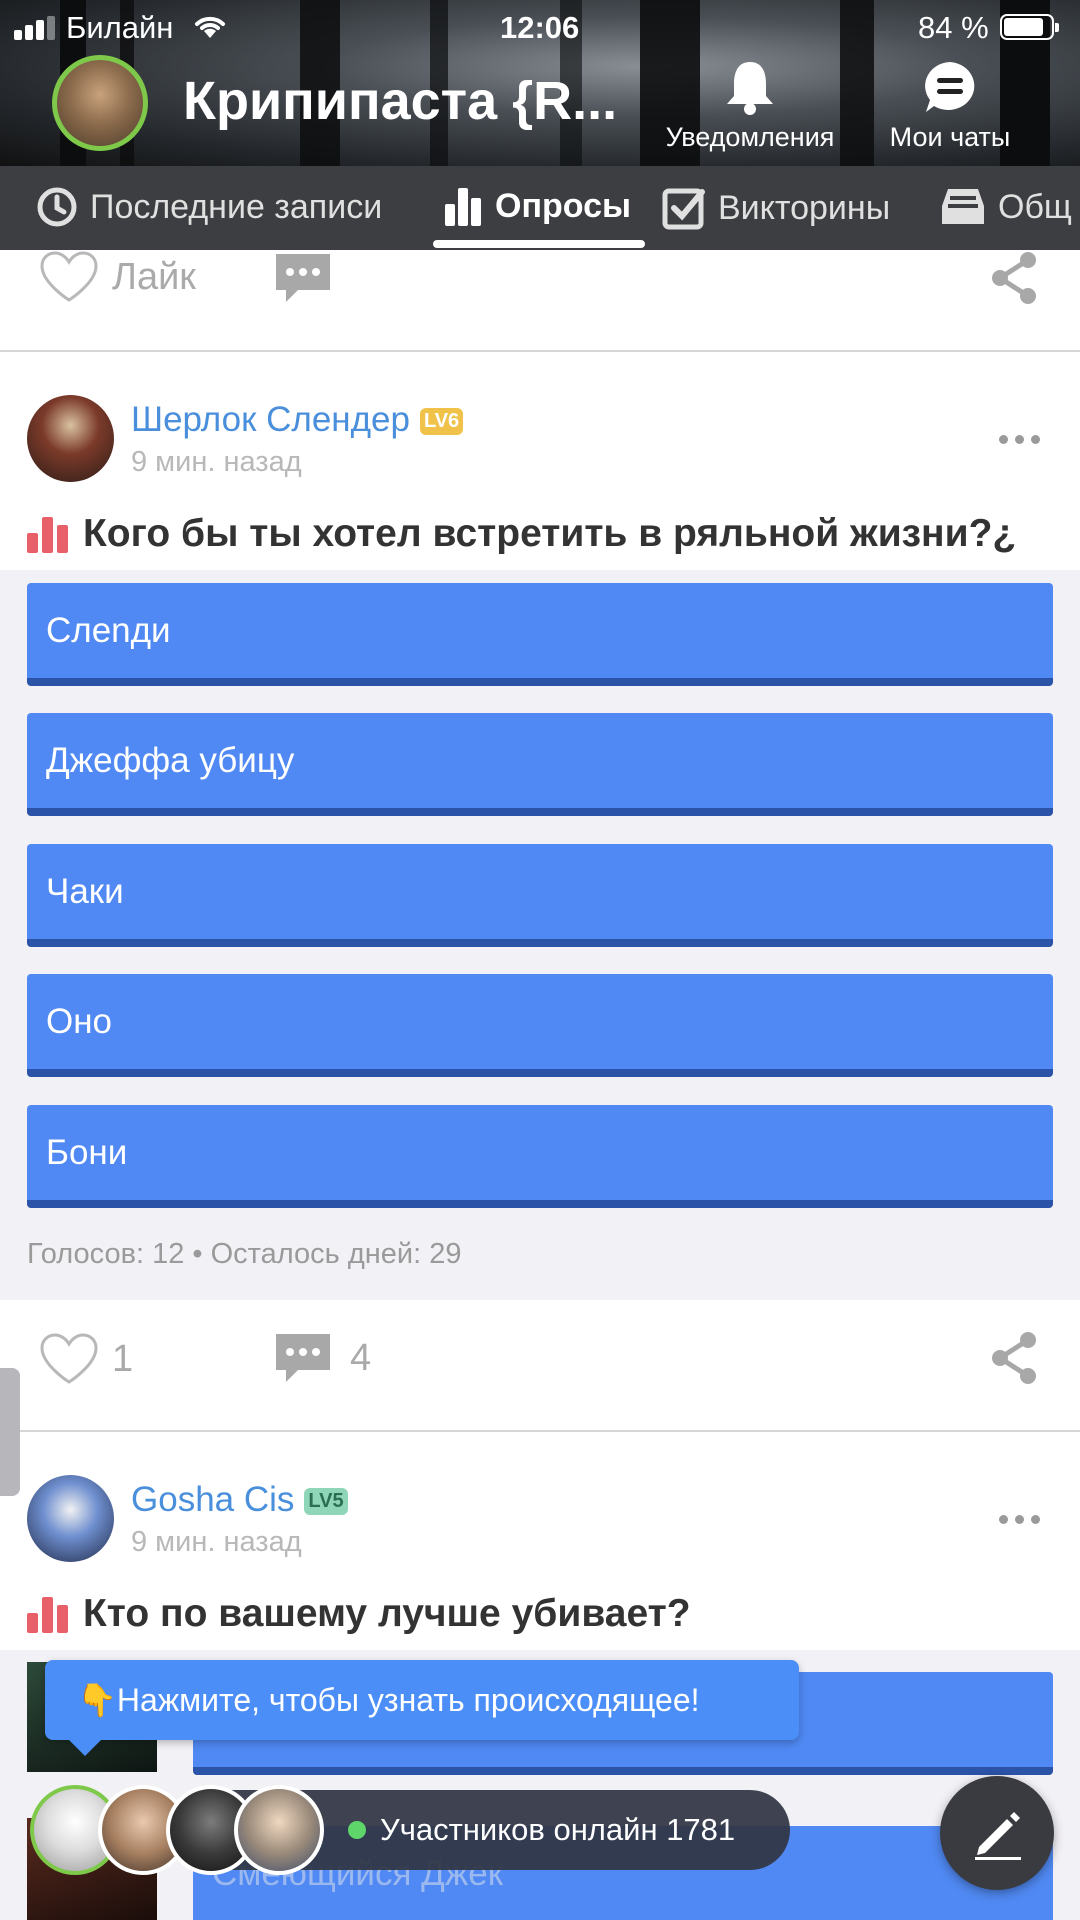 Image resolution: width=1080 pixels, height=1920 pixels. Describe the element at coordinates (950, 137) in the screenshot. I see `chats-label: Мои чаты` at that location.